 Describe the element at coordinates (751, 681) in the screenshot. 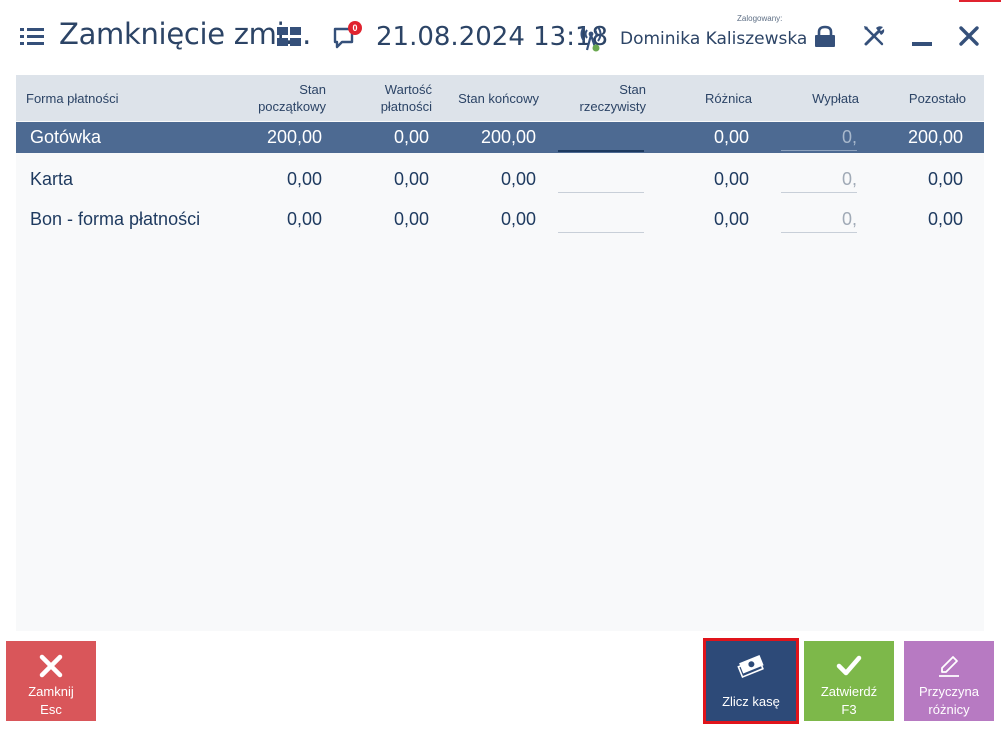

I see `count-cash-button: Zlicz kasę` at that location.